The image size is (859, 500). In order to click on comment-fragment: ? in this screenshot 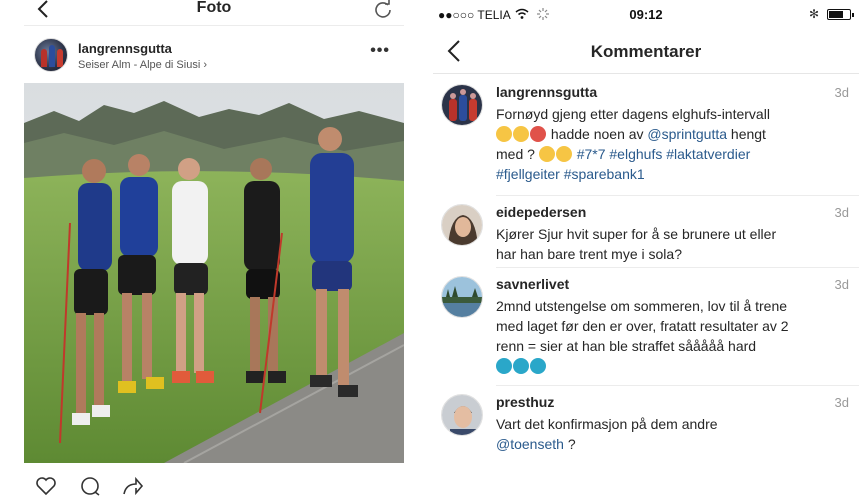, I will do `click(571, 444)`.